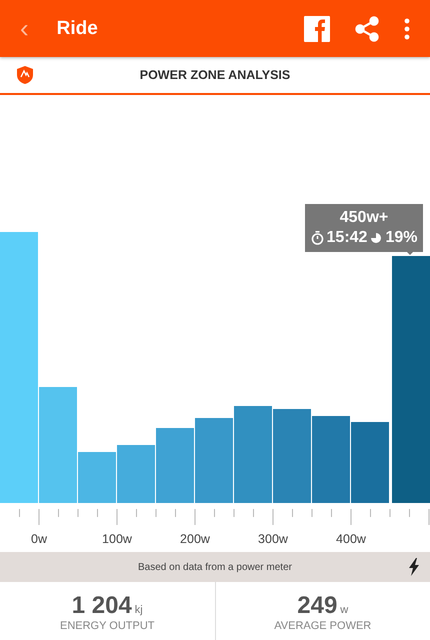 The image size is (430, 640). I want to click on facebook-icon, so click(317, 29).